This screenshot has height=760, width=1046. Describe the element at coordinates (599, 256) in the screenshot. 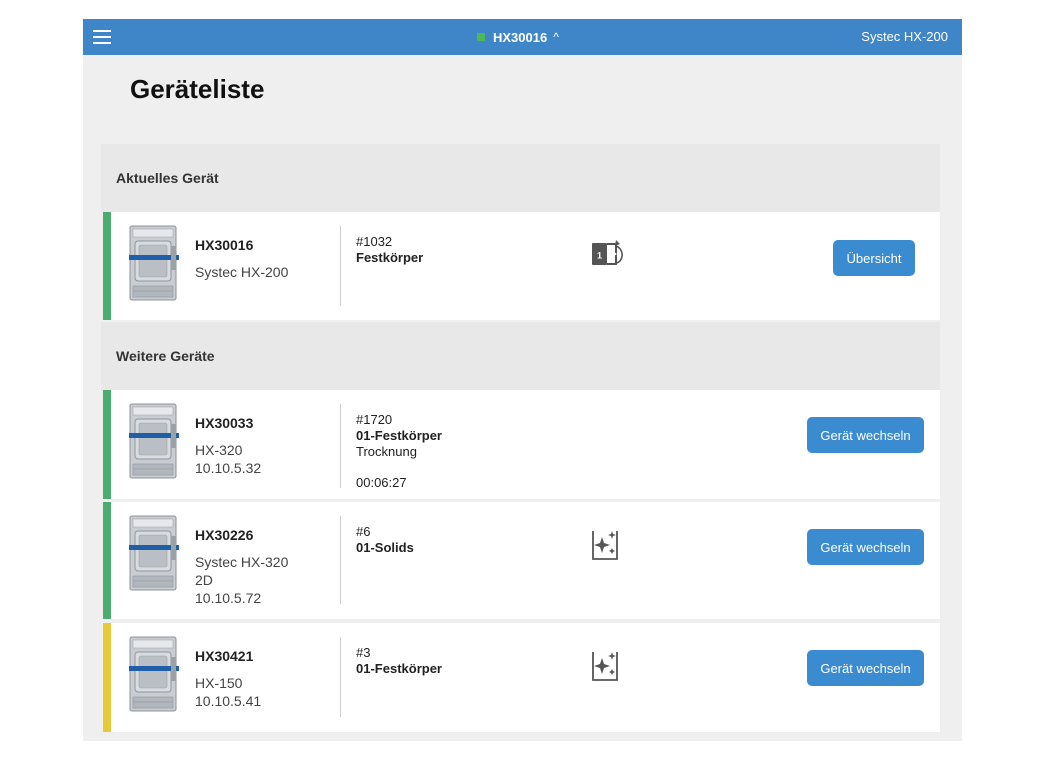

I see `svg-text: 1` at that location.